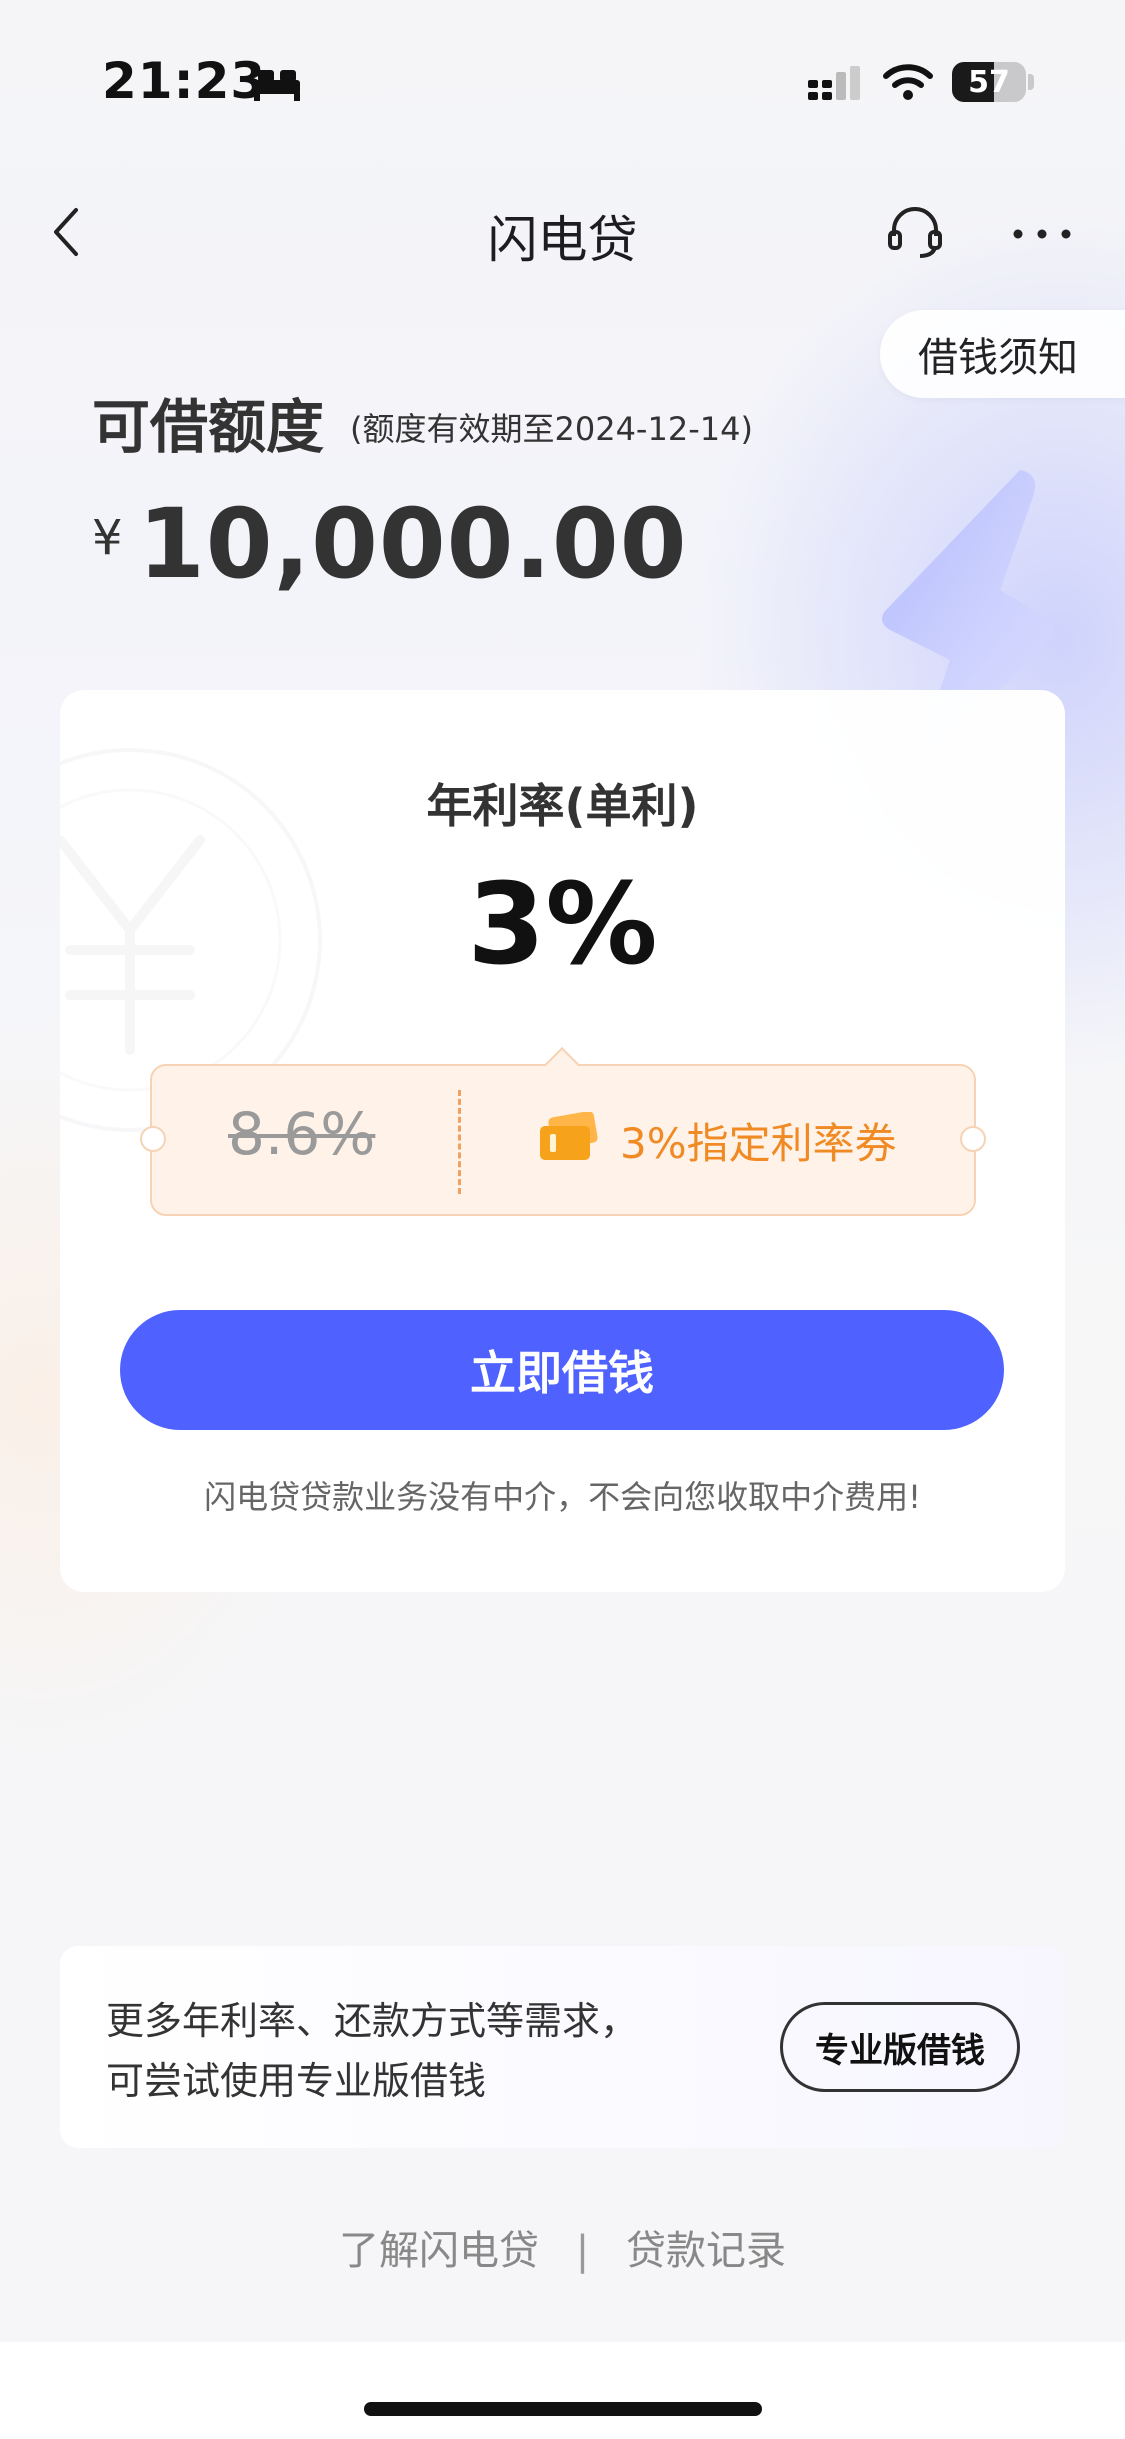  I want to click on battery-indicator: 57, so click(989, 82).